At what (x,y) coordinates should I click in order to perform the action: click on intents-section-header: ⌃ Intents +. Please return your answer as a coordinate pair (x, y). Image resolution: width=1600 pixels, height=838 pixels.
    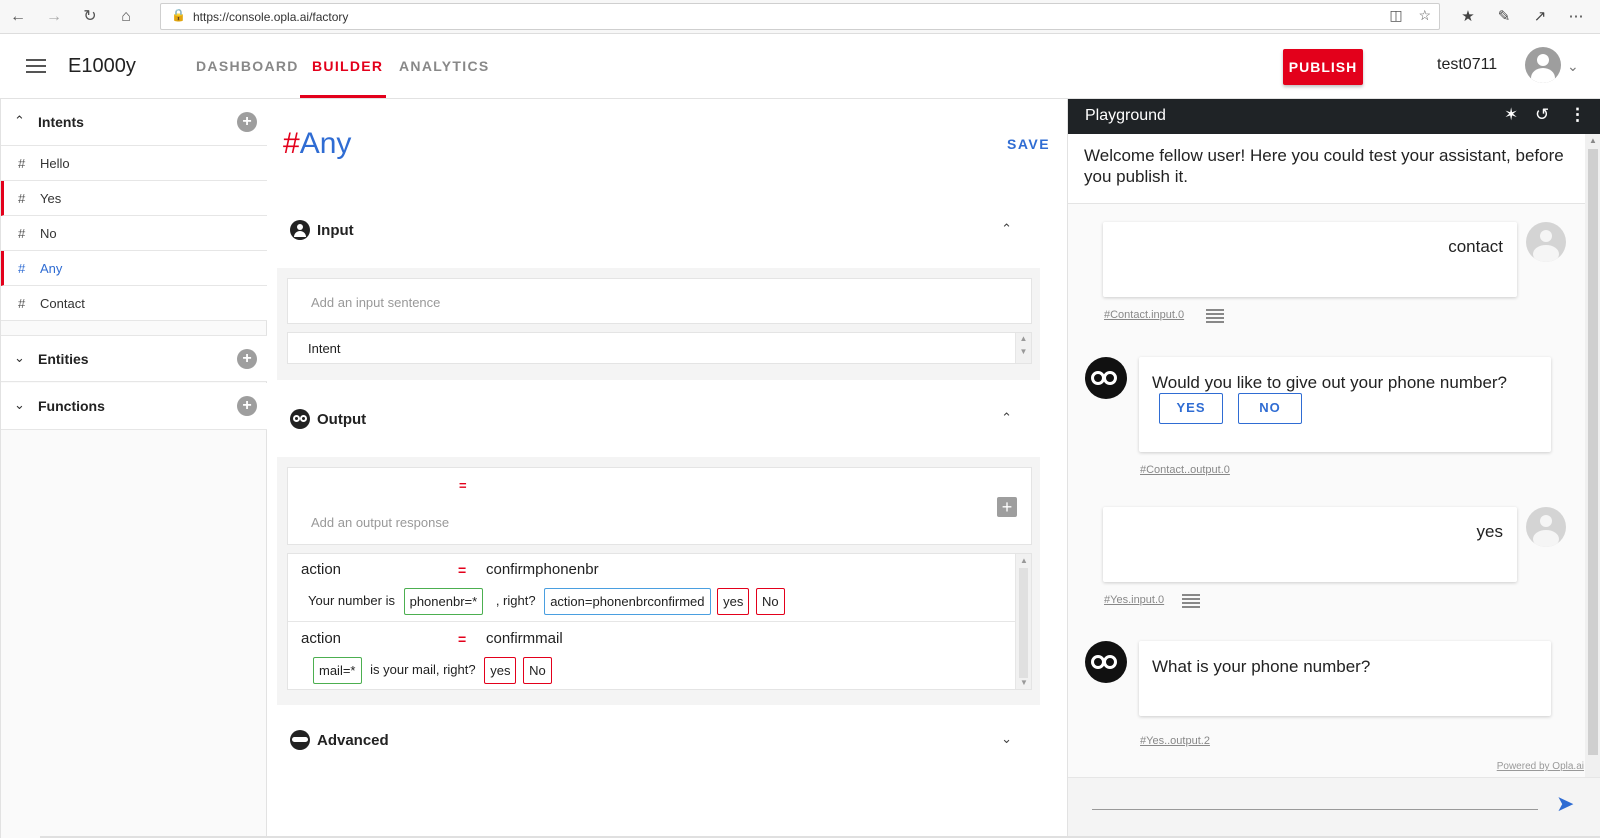
    Looking at the image, I should click on (134, 122).